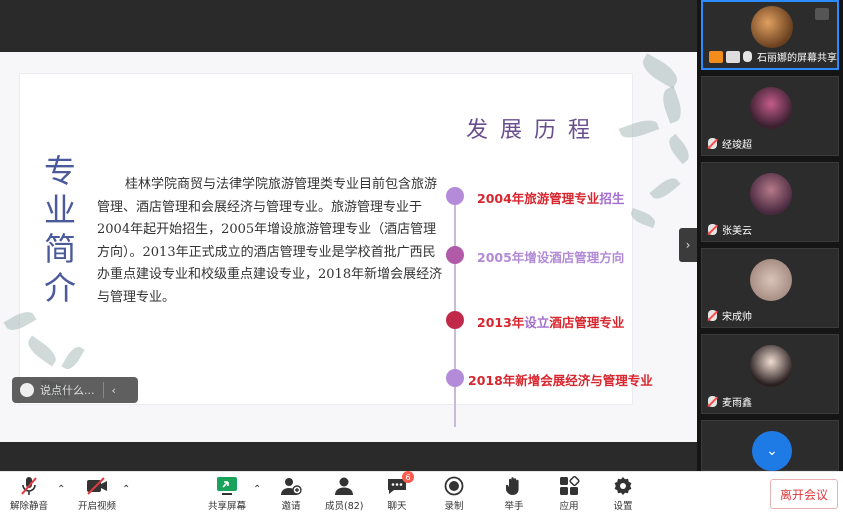  What do you see at coordinates (103, 390) in the screenshot?
I see `divider` at bounding box center [103, 390].